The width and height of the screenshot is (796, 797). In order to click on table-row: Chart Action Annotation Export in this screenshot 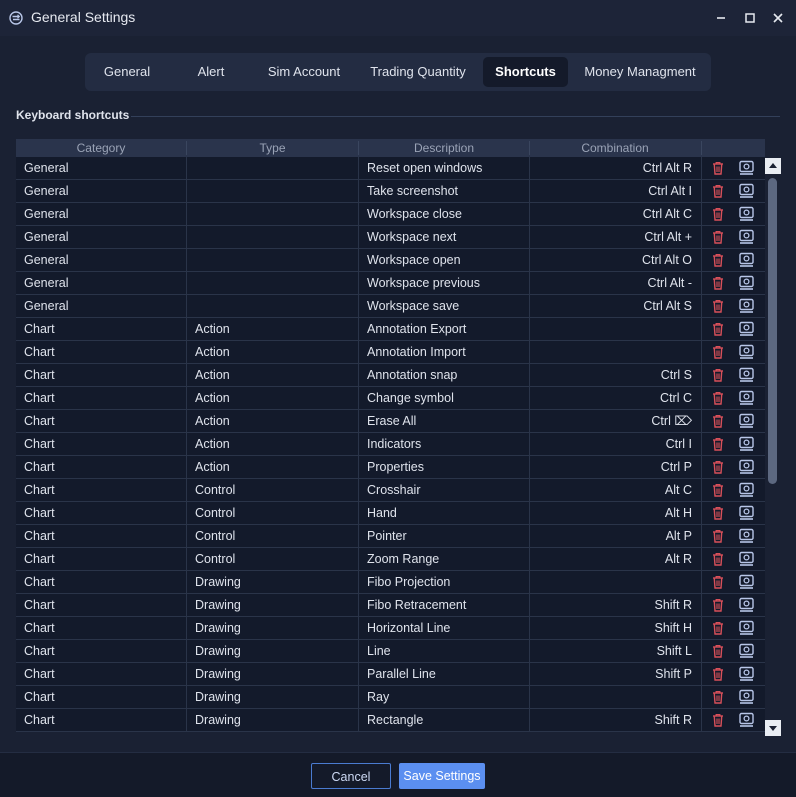, I will do `click(390, 329)`.